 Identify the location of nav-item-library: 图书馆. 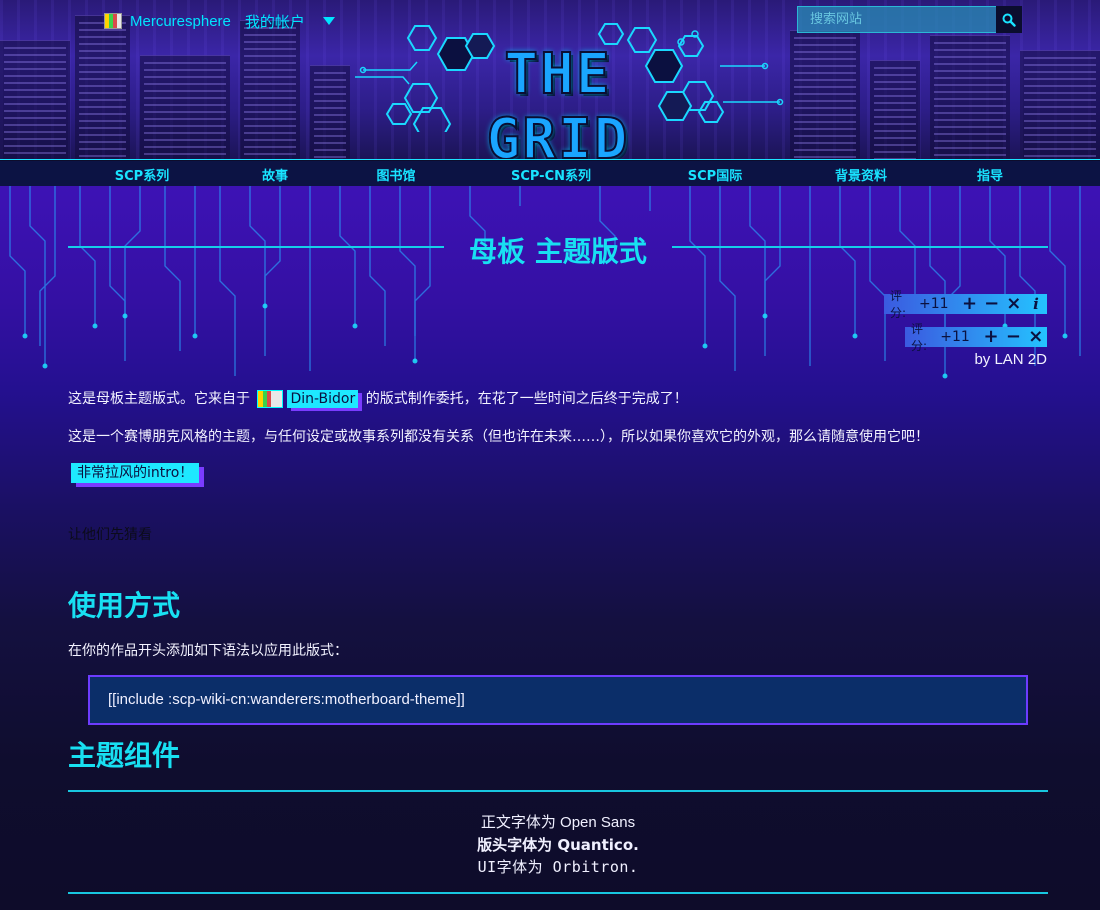
(395, 174).